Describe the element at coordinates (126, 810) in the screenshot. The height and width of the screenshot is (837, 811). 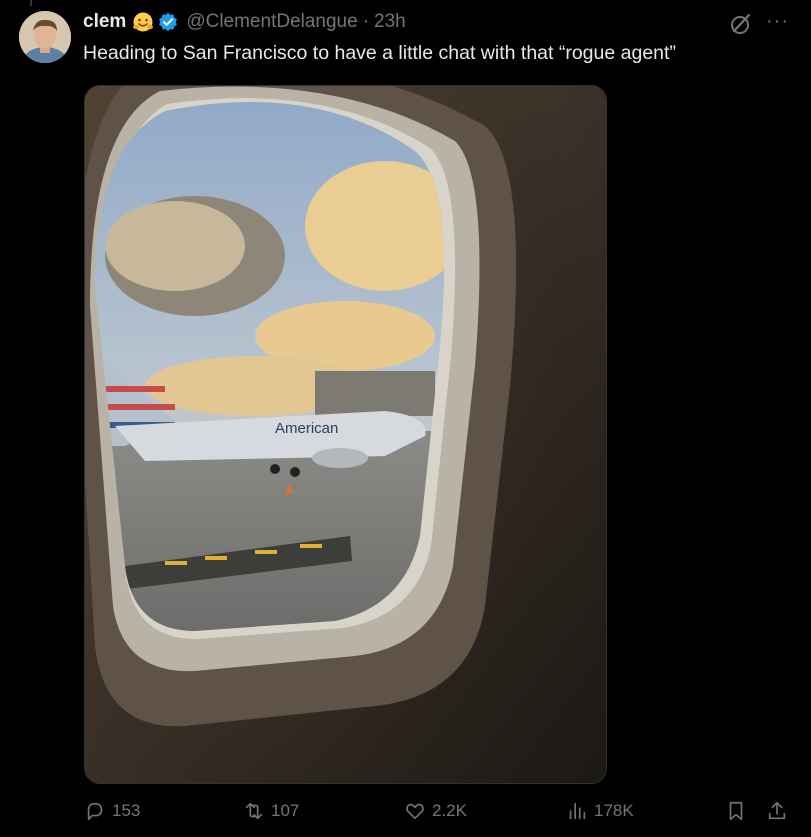
I see `reply-count: 153` at that location.